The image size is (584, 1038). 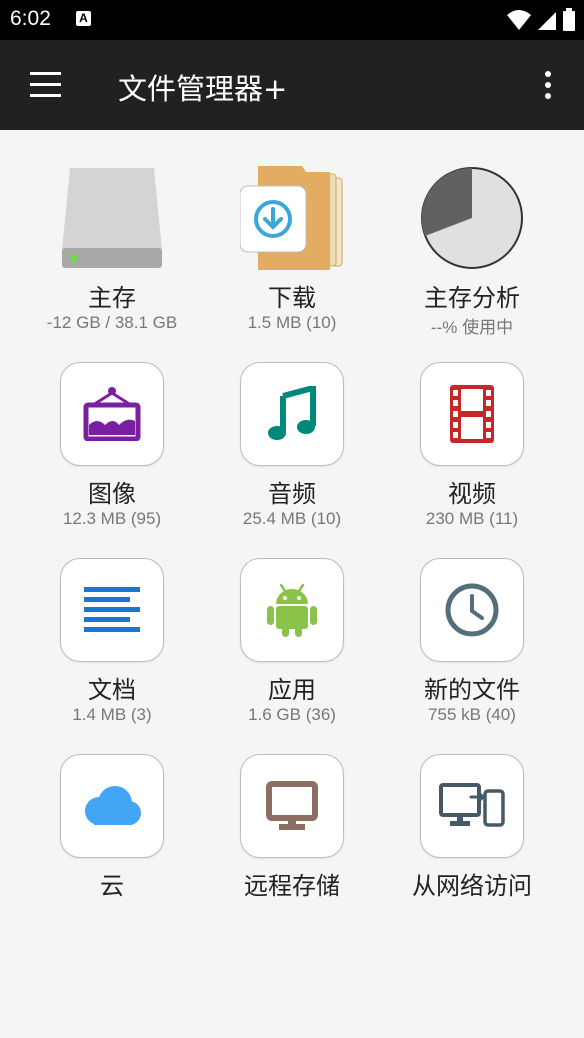 I want to click on status-time: 6:02, so click(x=30, y=18).